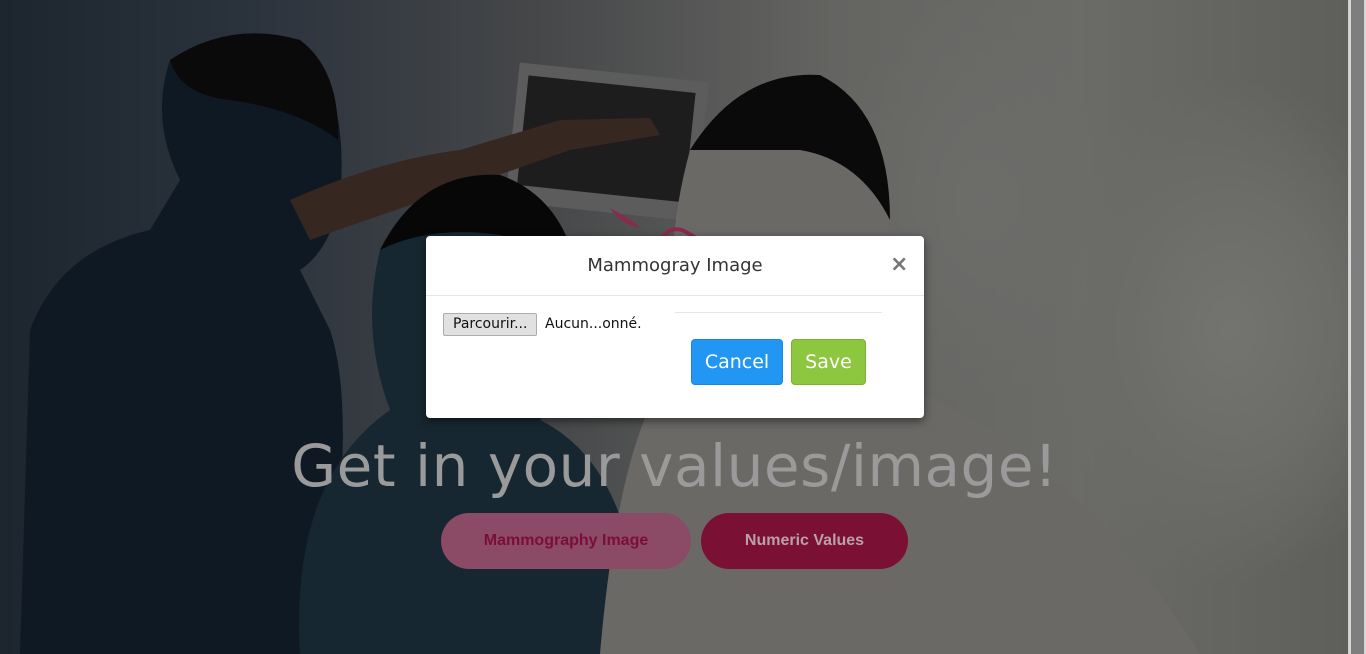 The image size is (1366, 654). I want to click on page-scrollbar, so click(1357, 327).